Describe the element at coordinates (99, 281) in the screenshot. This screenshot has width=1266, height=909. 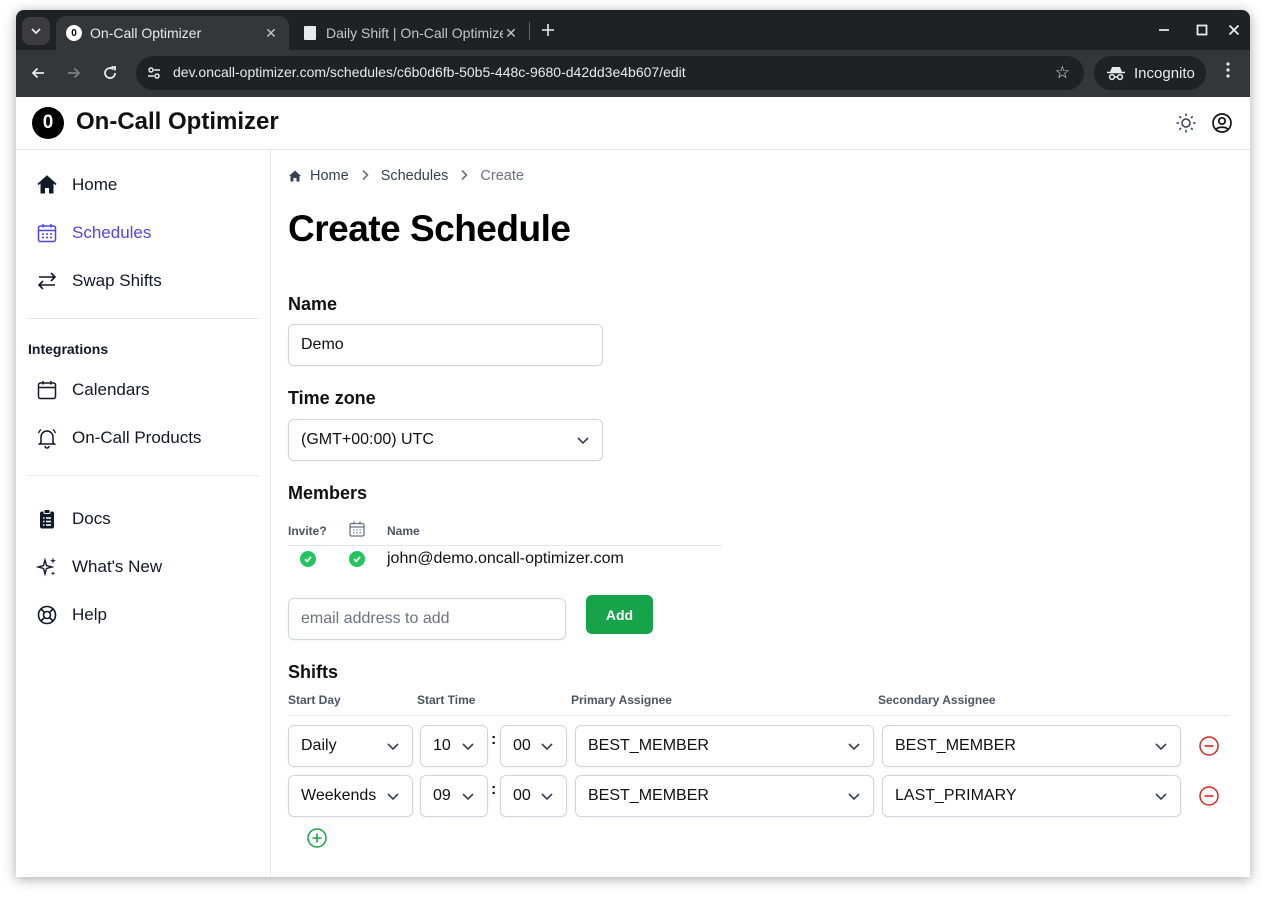
I see `sidebar-item-swap-shifts: Swap Shifts` at that location.